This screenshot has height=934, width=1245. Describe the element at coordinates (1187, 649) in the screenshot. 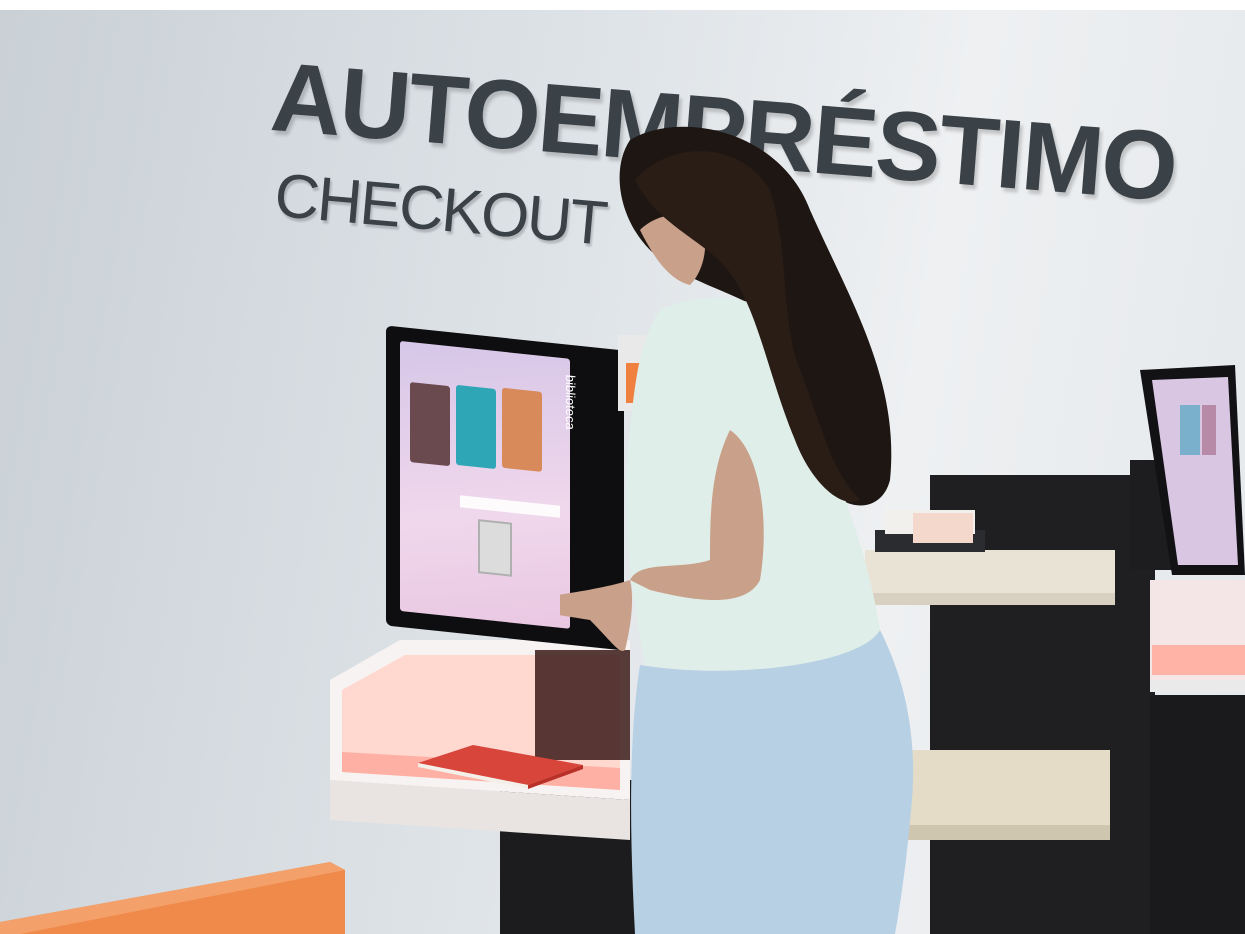

I see `second-kiosk` at that location.